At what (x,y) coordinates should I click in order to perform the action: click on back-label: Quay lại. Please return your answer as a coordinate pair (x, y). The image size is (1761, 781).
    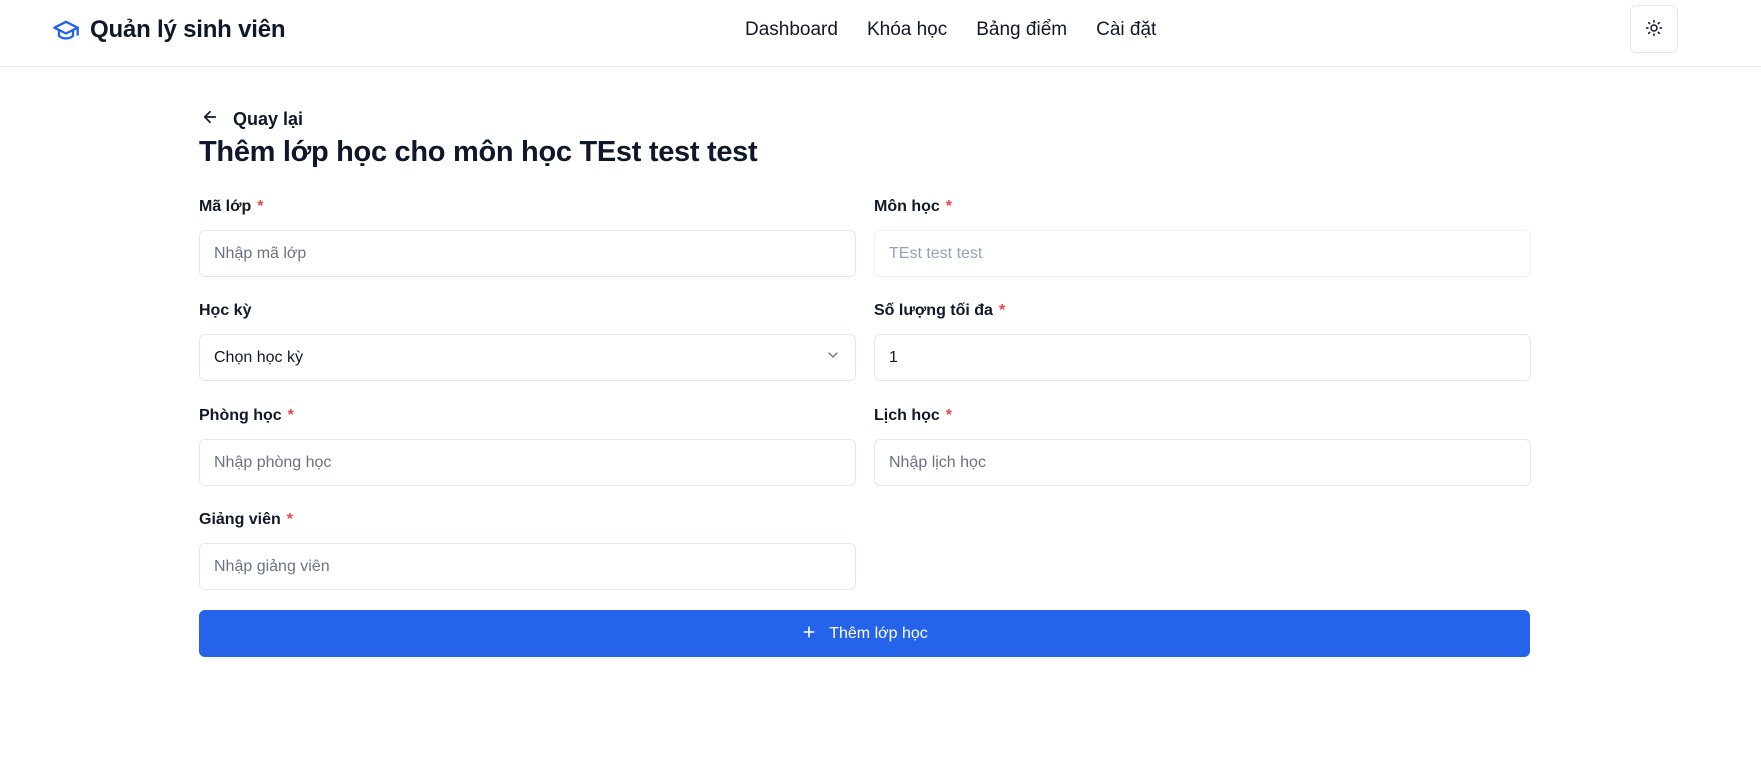
    Looking at the image, I should click on (268, 118).